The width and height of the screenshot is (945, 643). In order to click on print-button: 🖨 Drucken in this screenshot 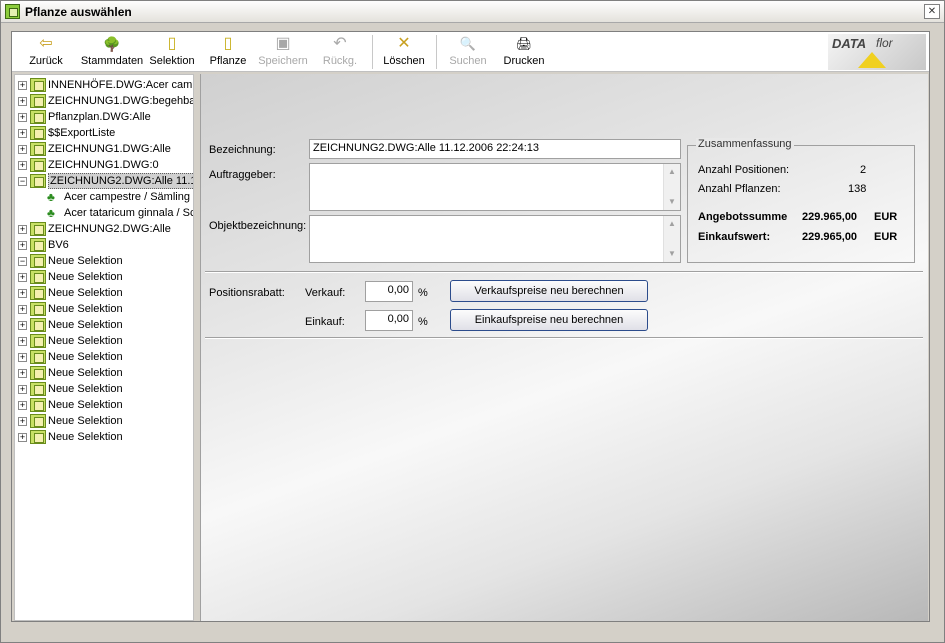, I will do `click(524, 52)`.